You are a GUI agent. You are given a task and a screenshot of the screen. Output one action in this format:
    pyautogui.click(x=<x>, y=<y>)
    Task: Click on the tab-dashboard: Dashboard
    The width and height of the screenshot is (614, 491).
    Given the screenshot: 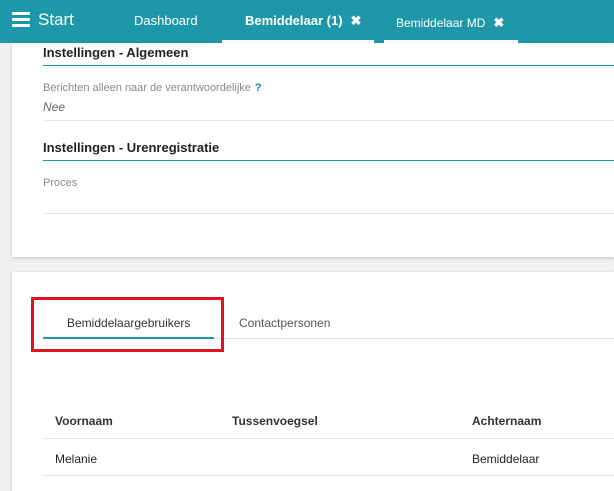 What is the action you would take?
    pyautogui.click(x=166, y=21)
    